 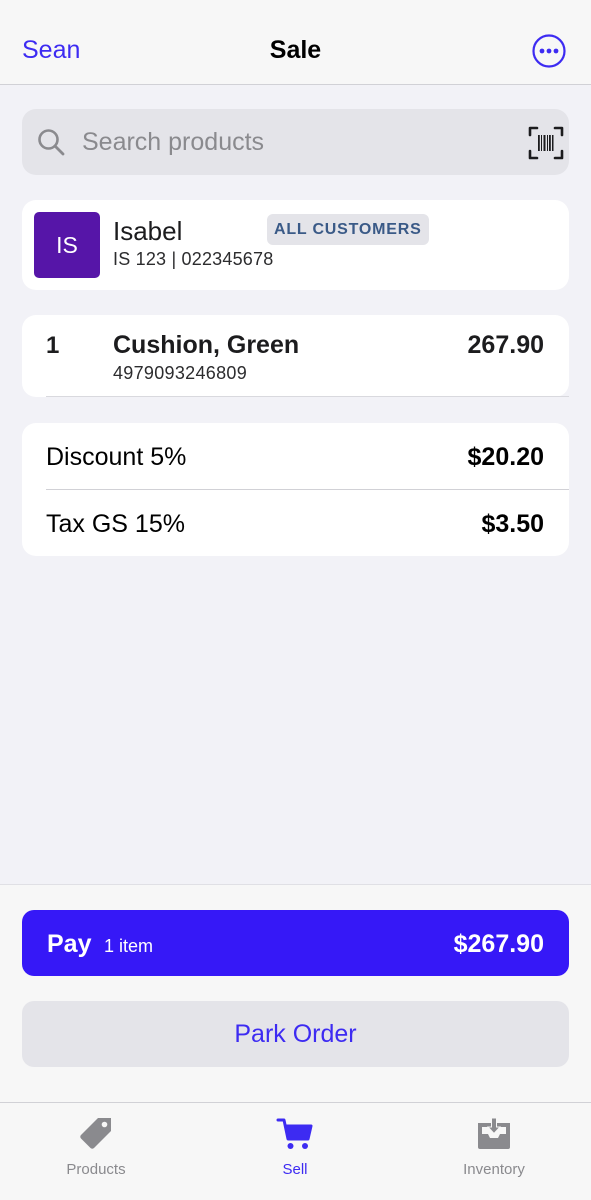 I want to click on tab-label: Sell, so click(x=295, y=1169).